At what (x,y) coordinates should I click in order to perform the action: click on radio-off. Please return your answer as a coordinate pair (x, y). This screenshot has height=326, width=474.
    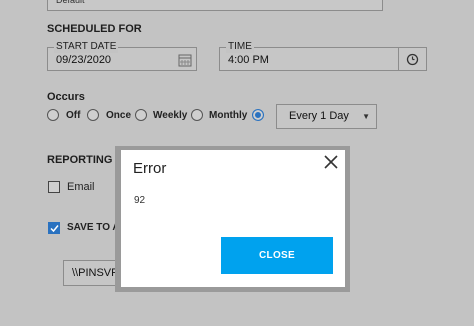
    Looking at the image, I should click on (53, 115).